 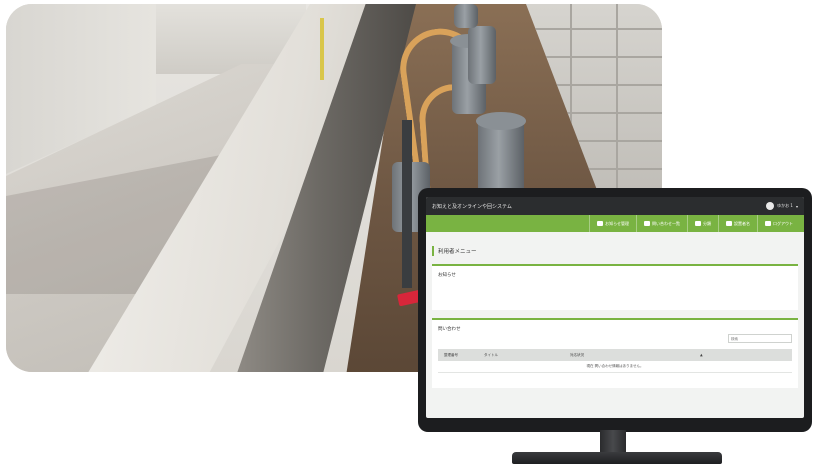 I want to click on nav-item-notice-admin: お知らせ管理, so click(x=612, y=223).